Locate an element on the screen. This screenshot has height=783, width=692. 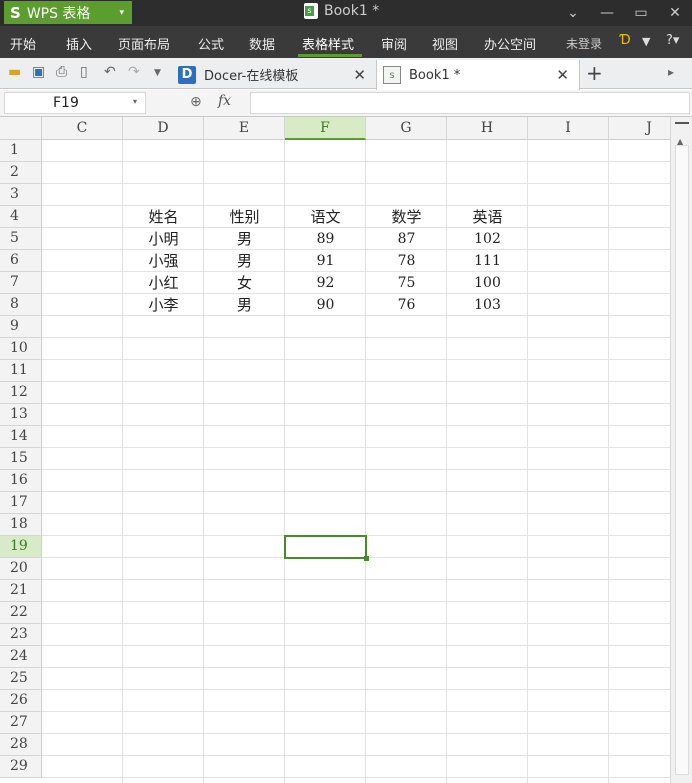
vertical-scrollbar: ▲ is located at coordinates (681, 450).